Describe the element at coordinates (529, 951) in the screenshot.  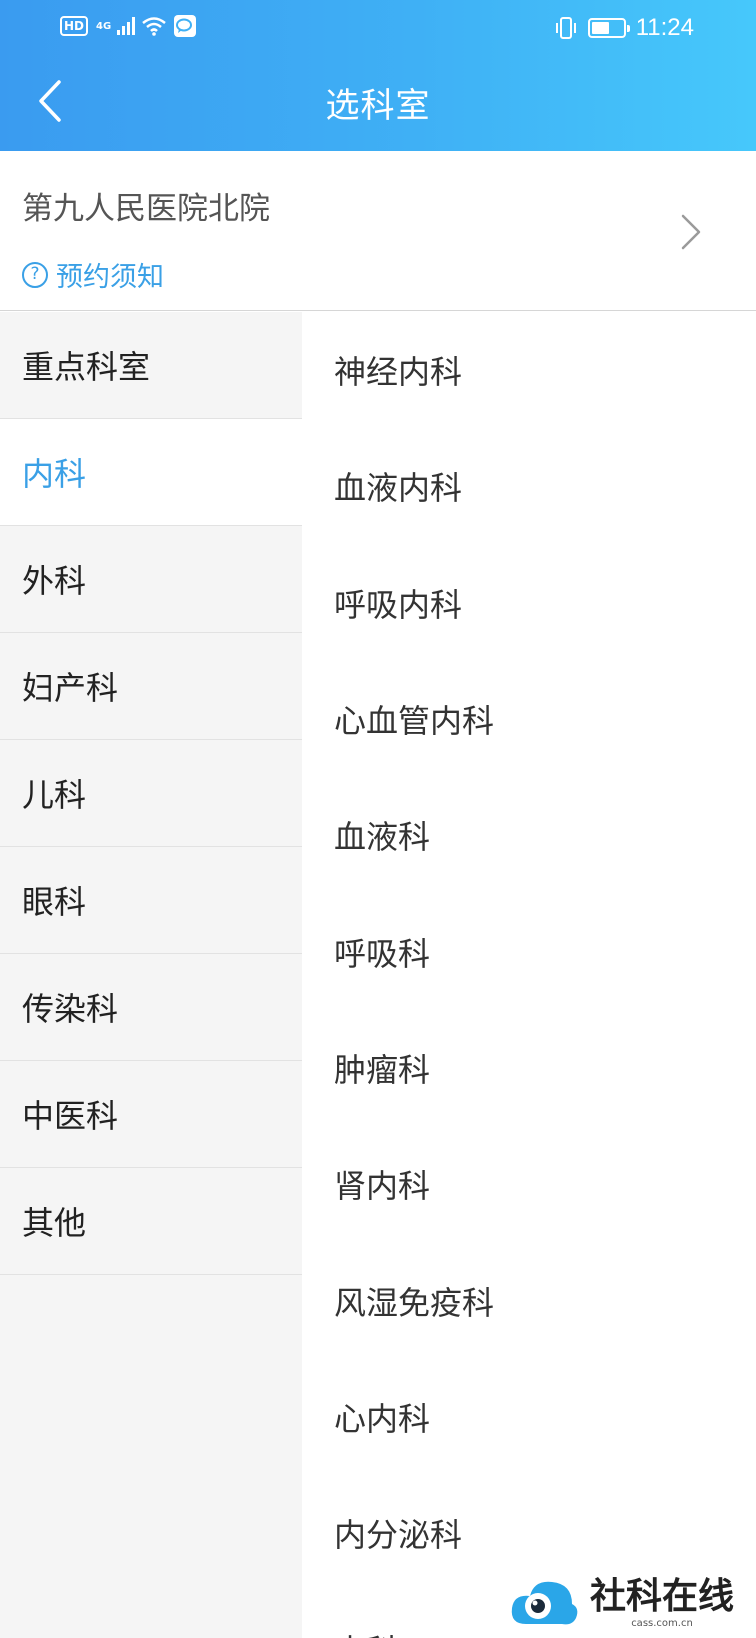
I see `department-item: 呼吸科` at that location.